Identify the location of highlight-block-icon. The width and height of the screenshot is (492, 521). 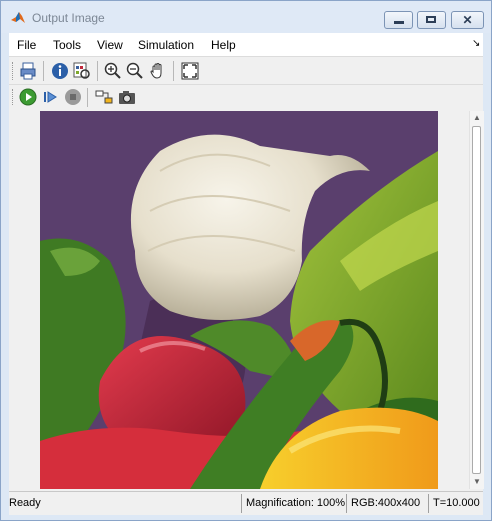
(104, 97).